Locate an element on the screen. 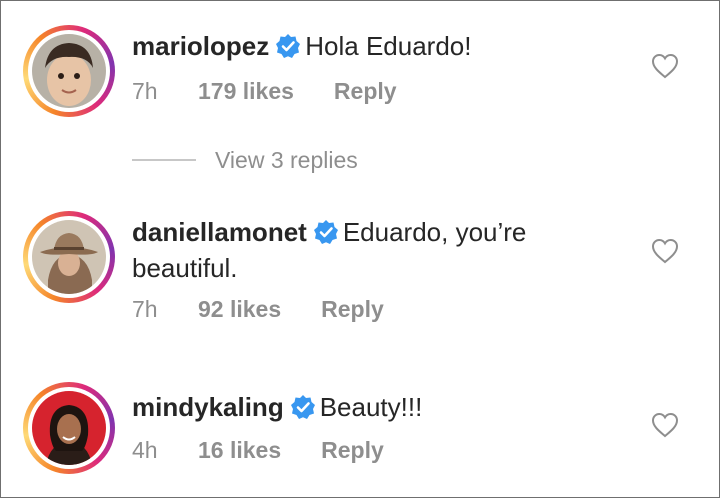  comment-username: mindykaling is located at coordinates (208, 407).